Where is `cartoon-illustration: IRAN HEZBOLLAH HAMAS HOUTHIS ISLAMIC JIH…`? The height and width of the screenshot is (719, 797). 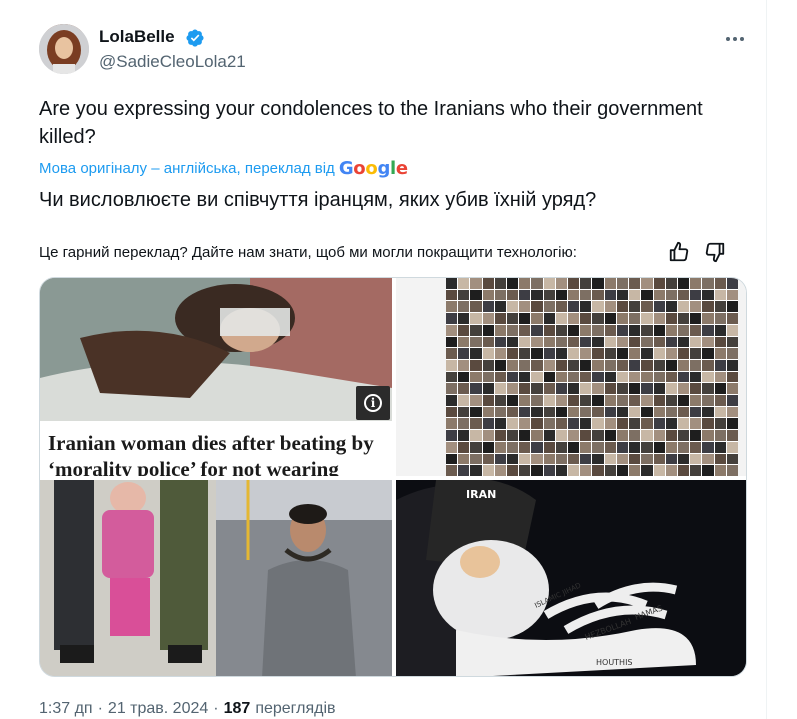
cartoon-illustration: IRAN HEZBOLLAH HAMAS HOUTHIS ISLAMIC JIH… is located at coordinates (571, 578).